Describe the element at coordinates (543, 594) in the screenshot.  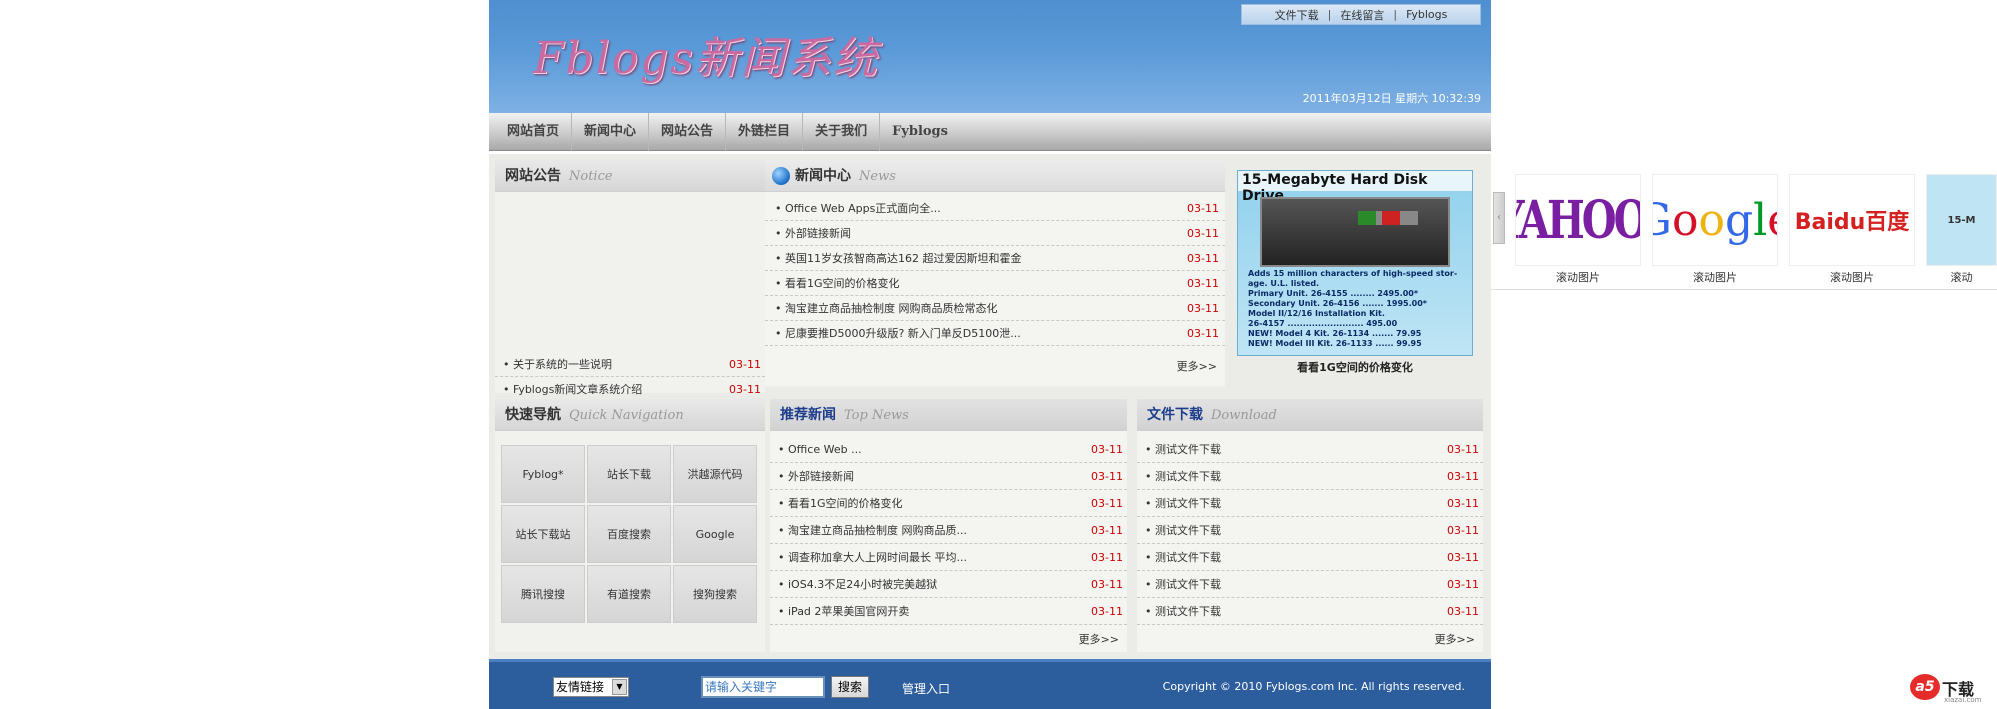
I see `quicknav-link: 腾讯搜搜` at that location.